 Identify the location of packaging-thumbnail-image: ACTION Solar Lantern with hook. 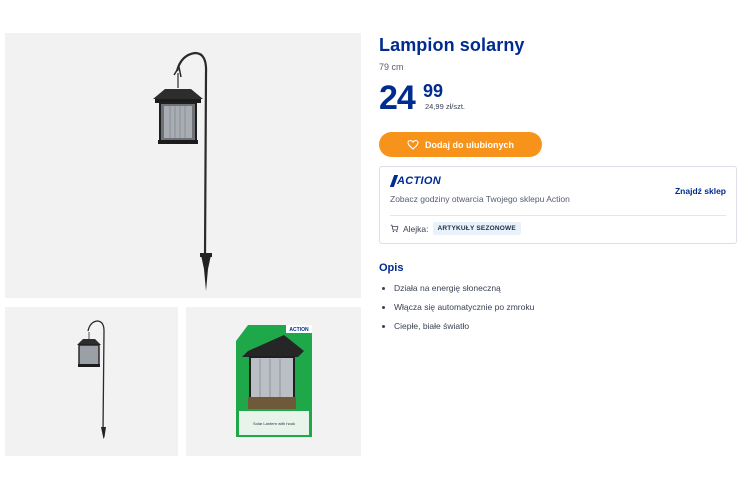
(274, 381).